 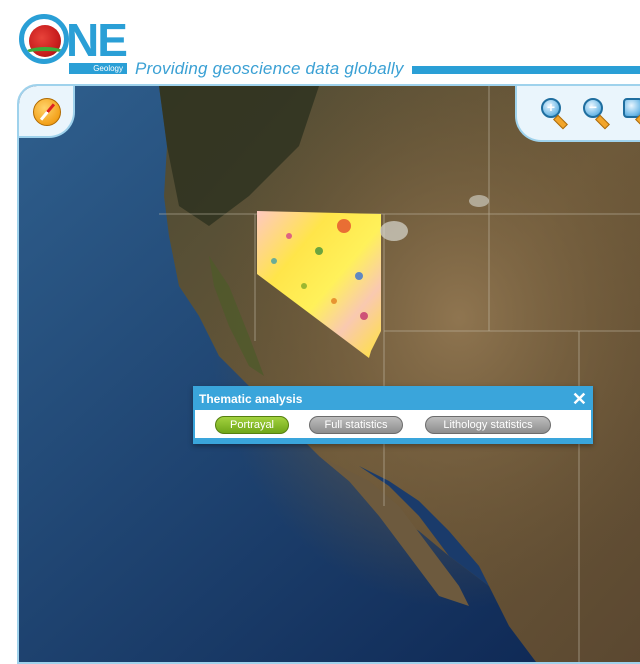 What do you see at coordinates (488, 425) in the screenshot?
I see `lithology-statistics-button: Lithology statistics` at bounding box center [488, 425].